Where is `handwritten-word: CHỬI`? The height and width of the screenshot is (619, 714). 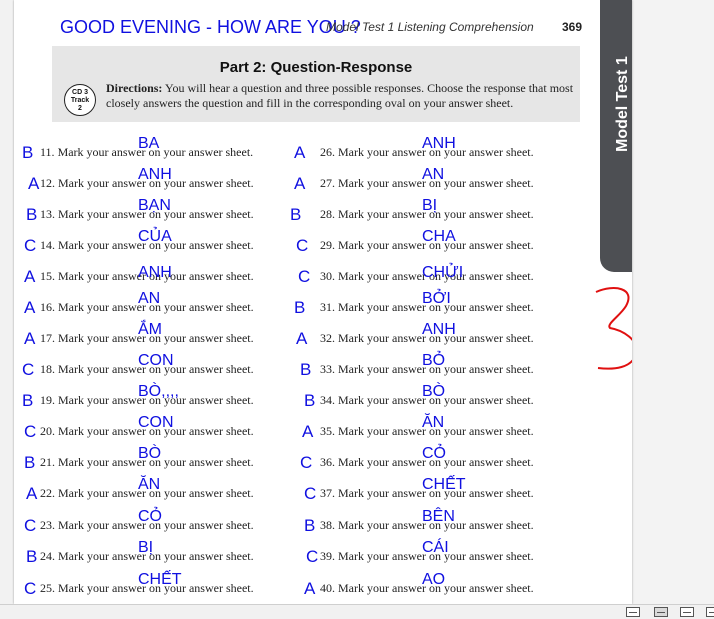
handwritten-word: CHỬI is located at coordinates (443, 272).